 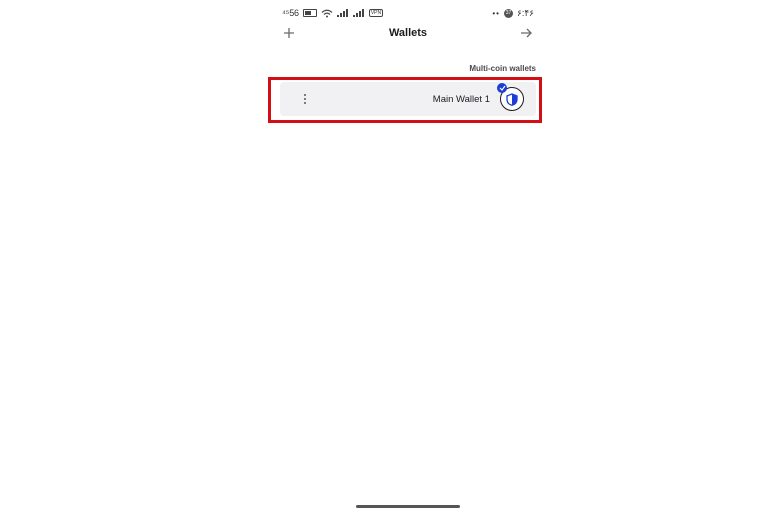 What do you see at coordinates (408, 506) in the screenshot?
I see `home-indicator` at bounding box center [408, 506].